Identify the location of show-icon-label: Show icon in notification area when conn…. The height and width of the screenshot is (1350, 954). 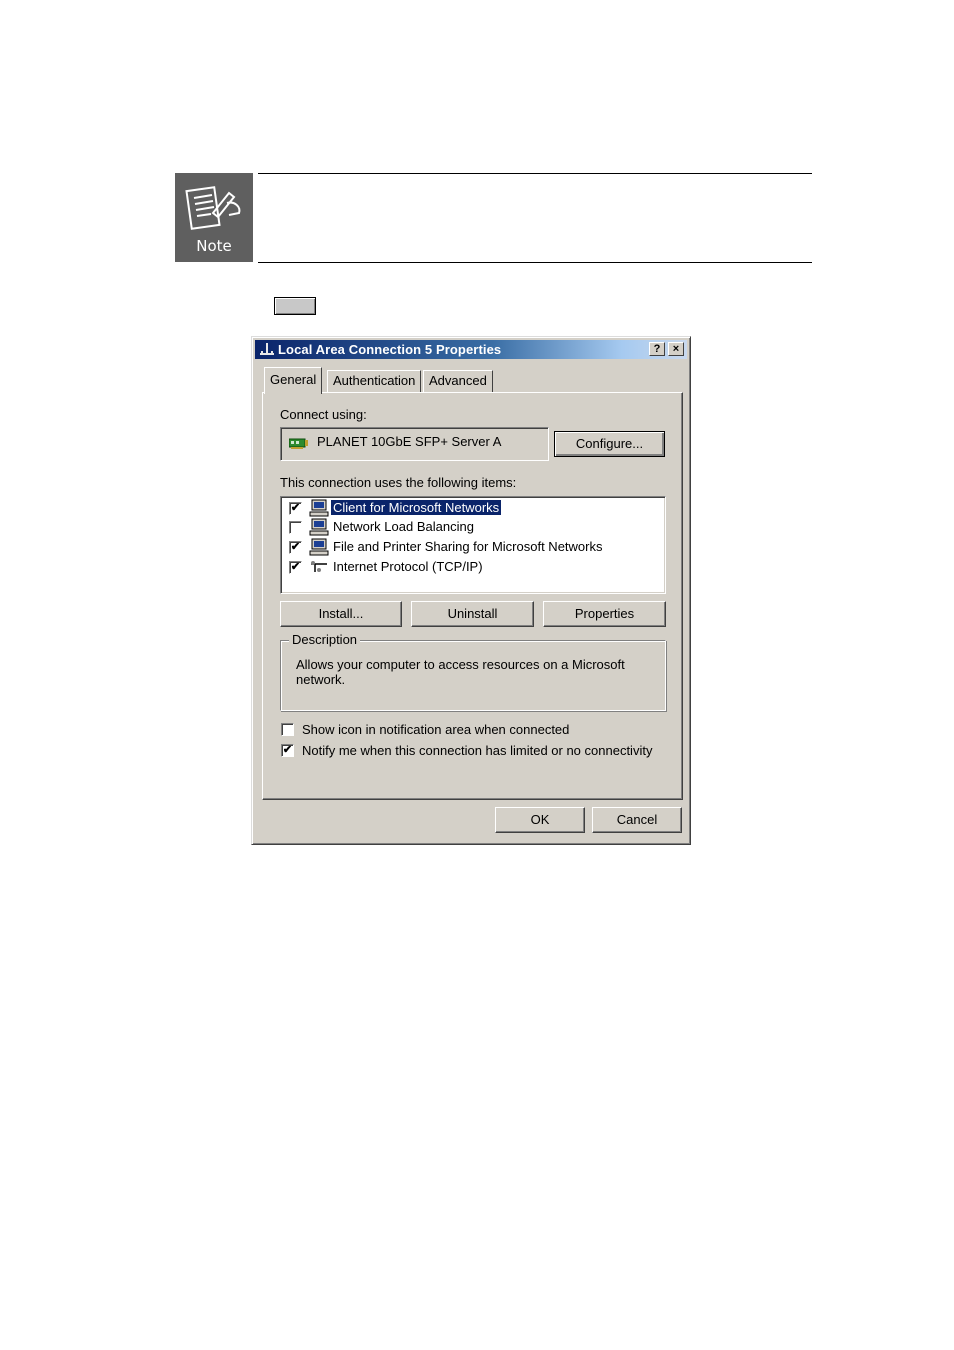
(435, 729).